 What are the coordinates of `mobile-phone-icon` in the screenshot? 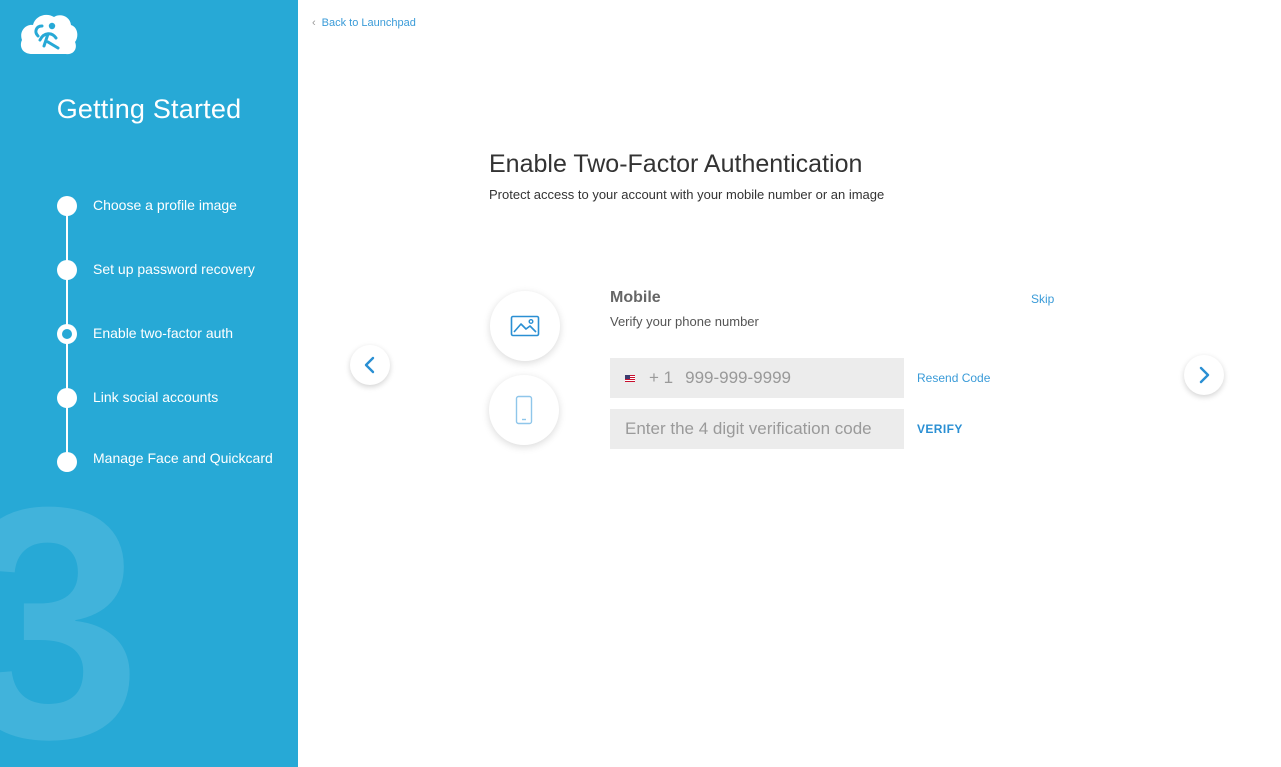 It's located at (524, 410).